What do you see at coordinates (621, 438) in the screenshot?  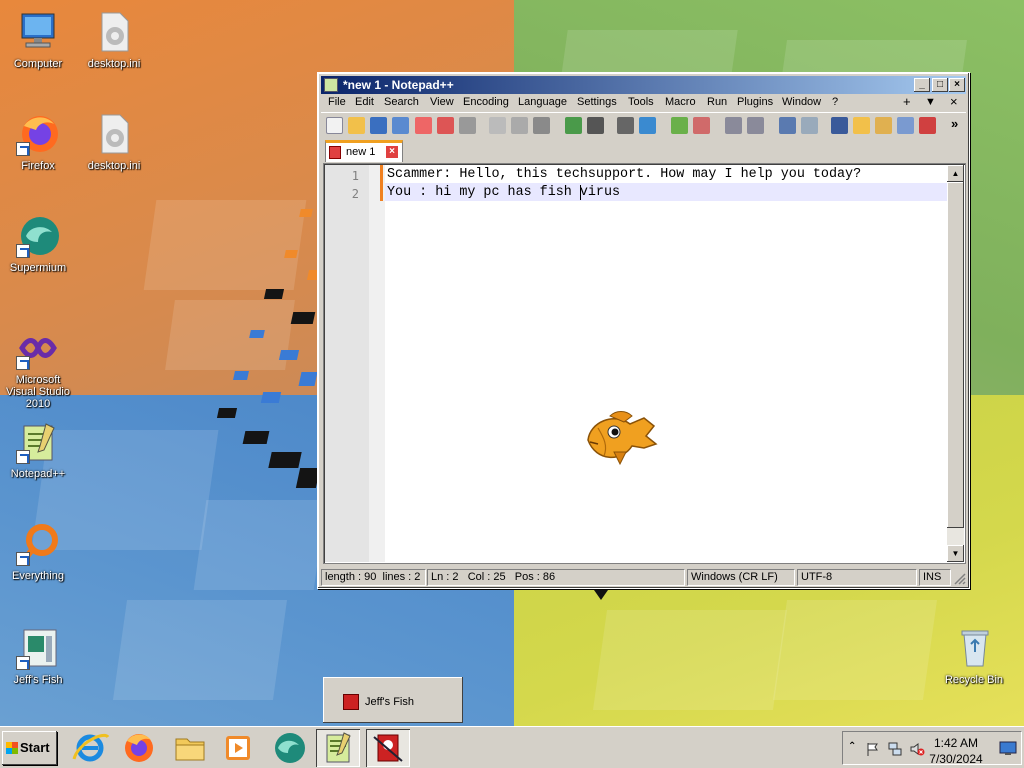 I see `fish-sprite` at bounding box center [621, 438].